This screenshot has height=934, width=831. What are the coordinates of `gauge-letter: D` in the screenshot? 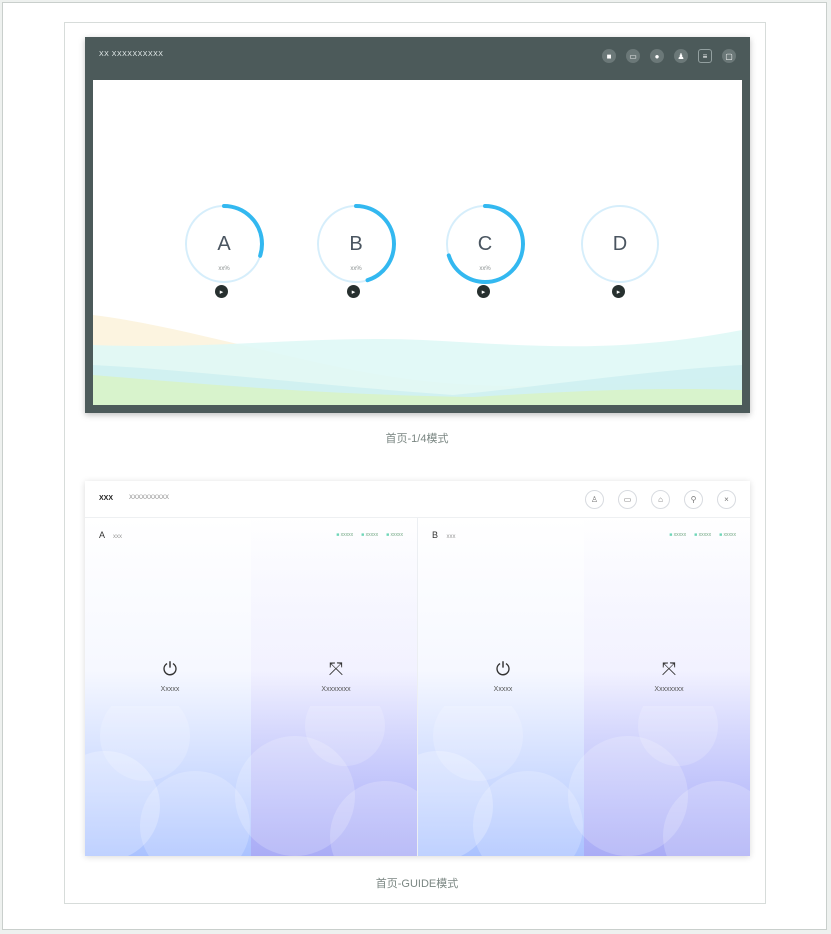 It's located at (620, 243).